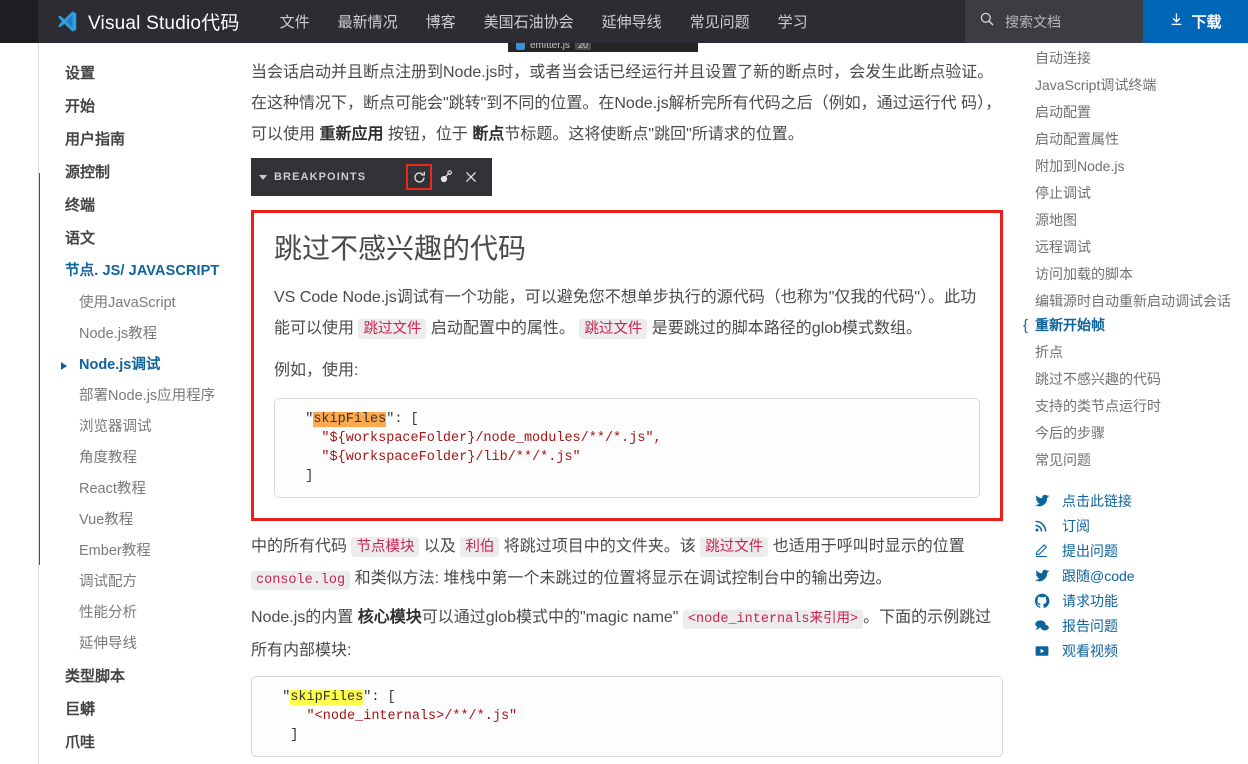  What do you see at coordinates (583, 46) in the screenshot?
I see `tab-badge: 20` at bounding box center [583, 46].